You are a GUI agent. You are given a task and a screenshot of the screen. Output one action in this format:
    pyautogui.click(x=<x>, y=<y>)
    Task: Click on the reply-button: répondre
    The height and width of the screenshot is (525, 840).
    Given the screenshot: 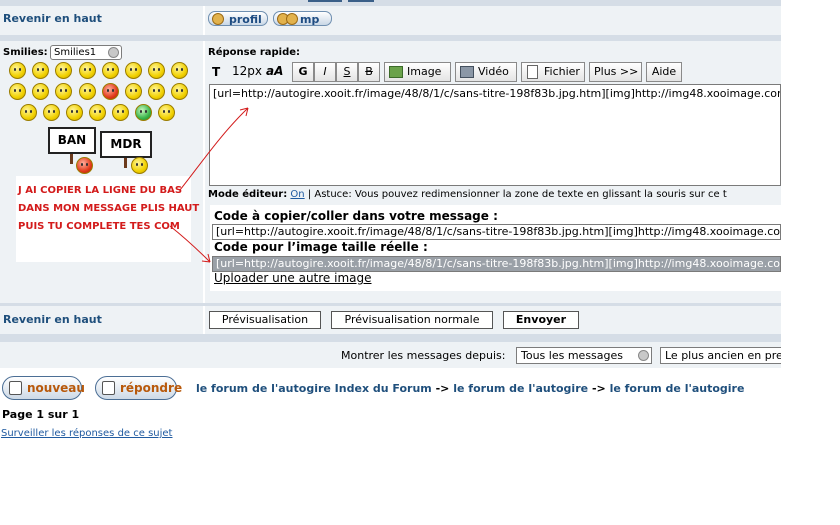 What is the action you would take?
    pyautogui.click(x=138, y=388)
    